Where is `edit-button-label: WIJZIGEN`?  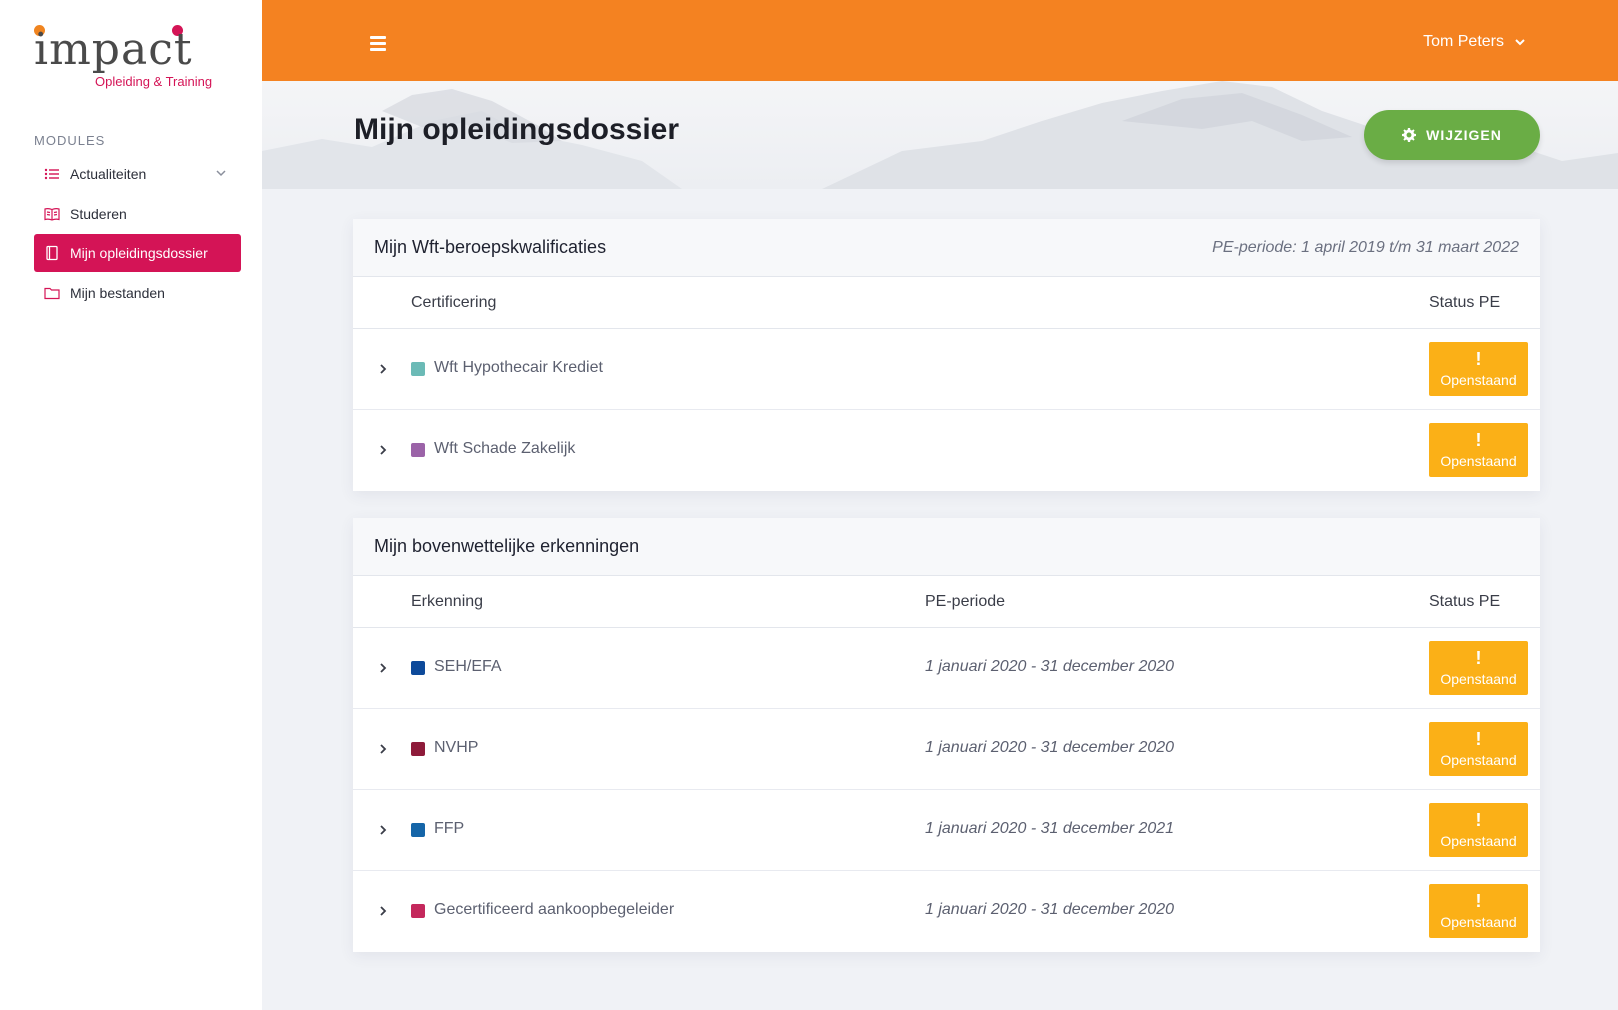 edit-button-label: WIJZIGEN is located at coordinates (1464, 135).